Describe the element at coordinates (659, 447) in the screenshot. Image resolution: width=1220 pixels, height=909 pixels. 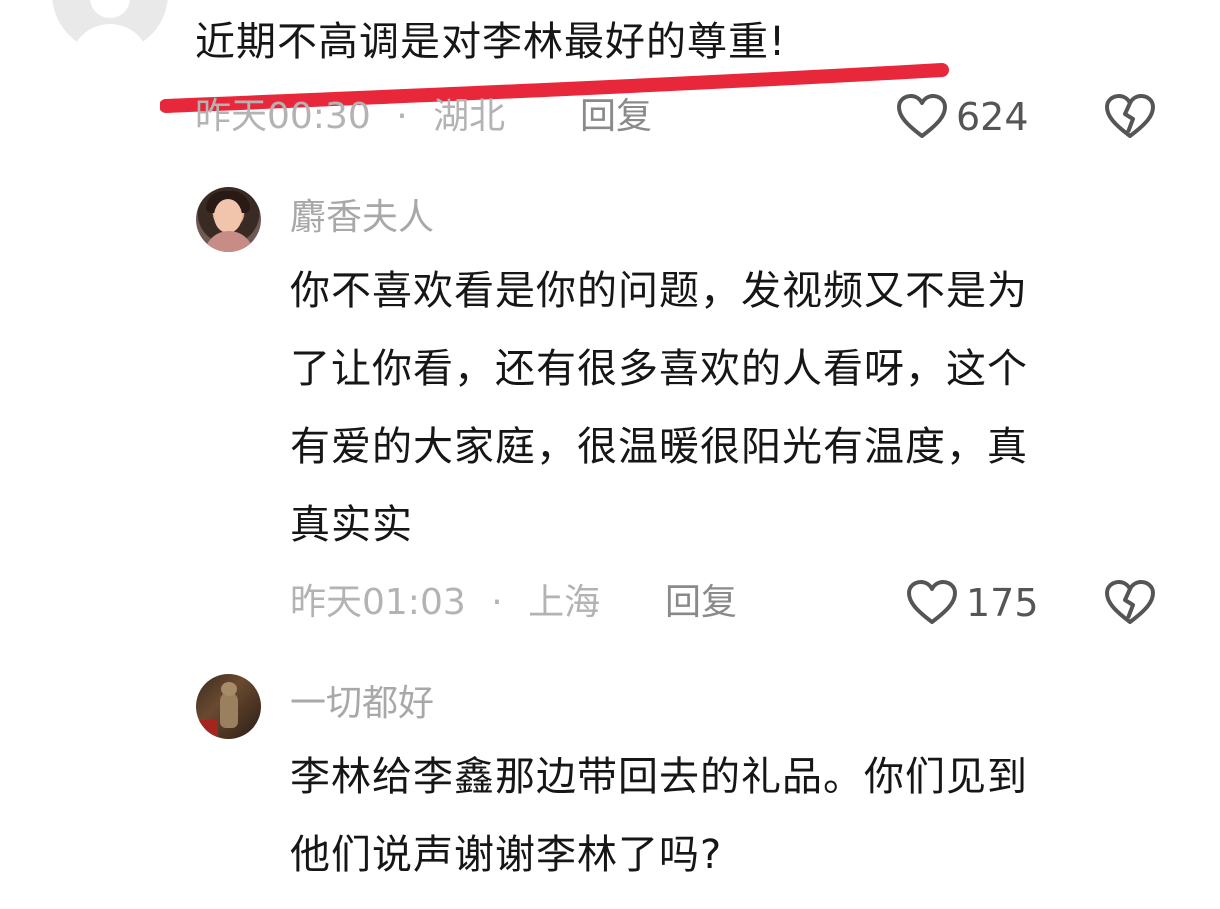
I see `comment-line: 有爱的大家庭，很温暖很阳光有温度，真` at that location.